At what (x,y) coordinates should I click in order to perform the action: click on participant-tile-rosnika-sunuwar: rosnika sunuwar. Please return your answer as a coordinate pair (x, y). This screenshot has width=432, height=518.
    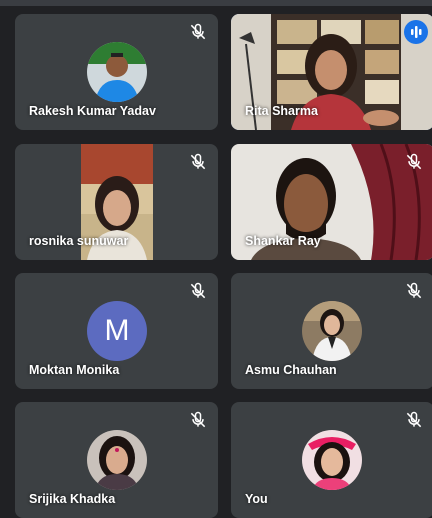
    Looking at the image, I should click on (116, 202).